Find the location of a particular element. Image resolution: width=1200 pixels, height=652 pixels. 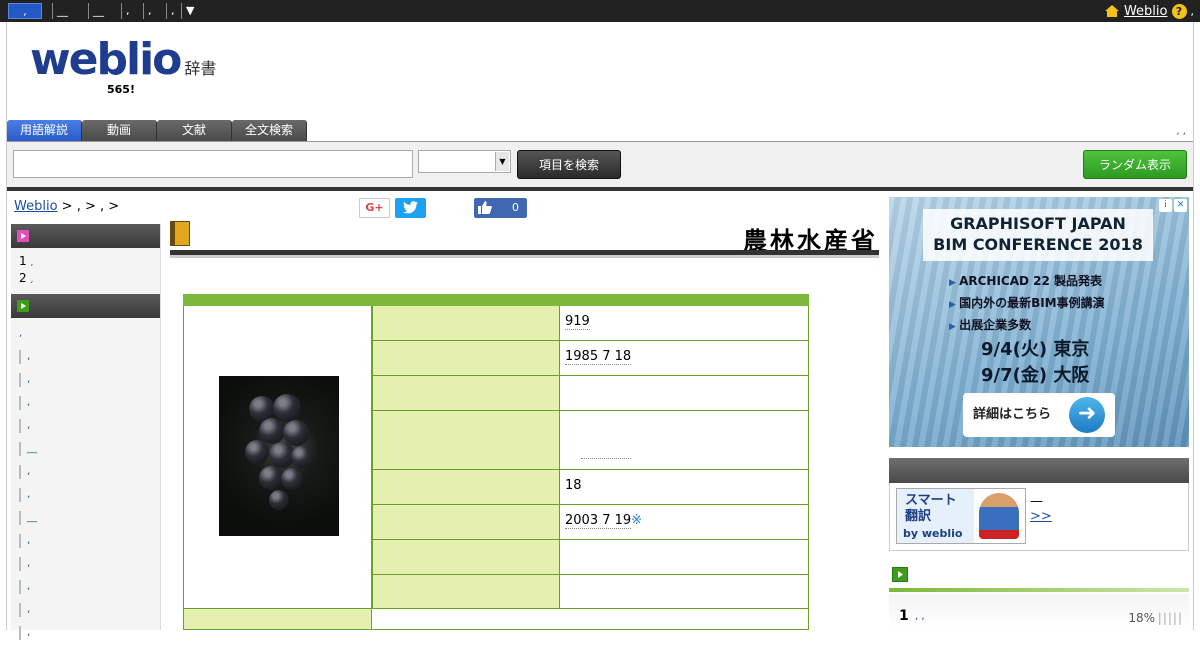

list-item: 2 , is located at coordinates (85, 279).